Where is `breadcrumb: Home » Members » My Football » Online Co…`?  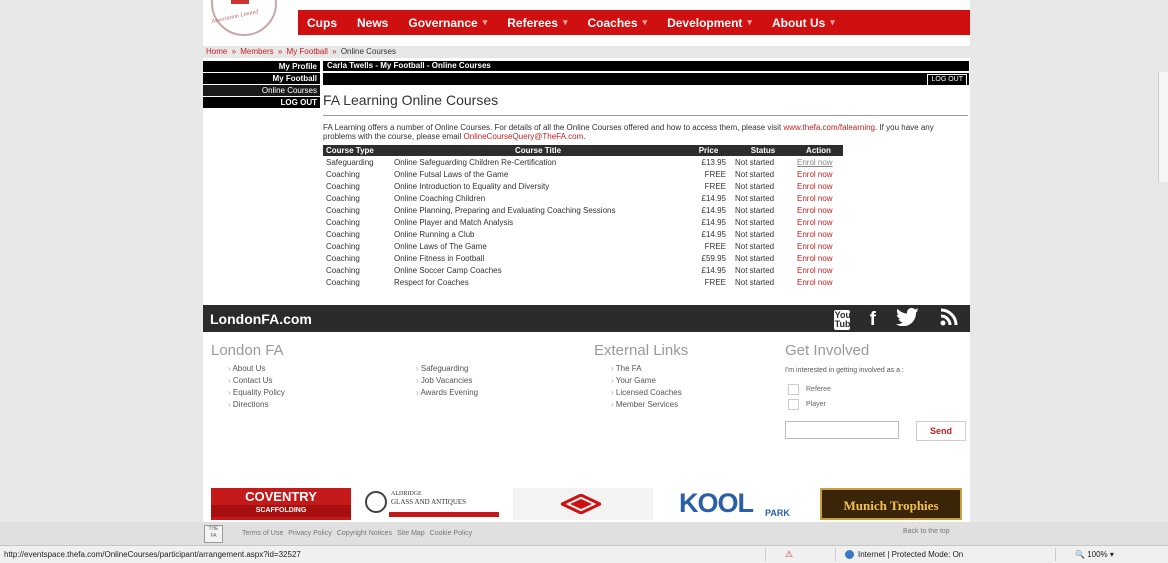
breadcrumb: Home » Members » My Football » Online Co… is located at coordinates (586, 52).